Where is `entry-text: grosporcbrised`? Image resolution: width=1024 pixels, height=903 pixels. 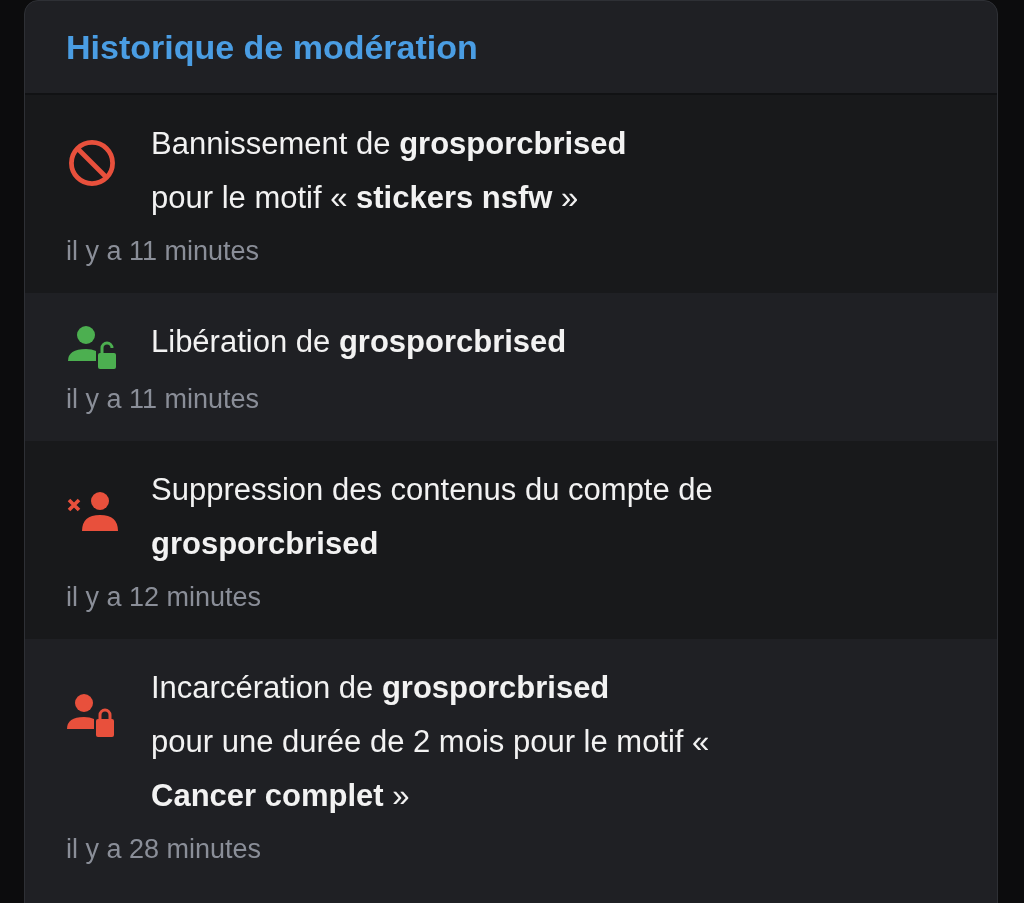
entry-text: grosporcbrised is located at coordinates (265, 544).